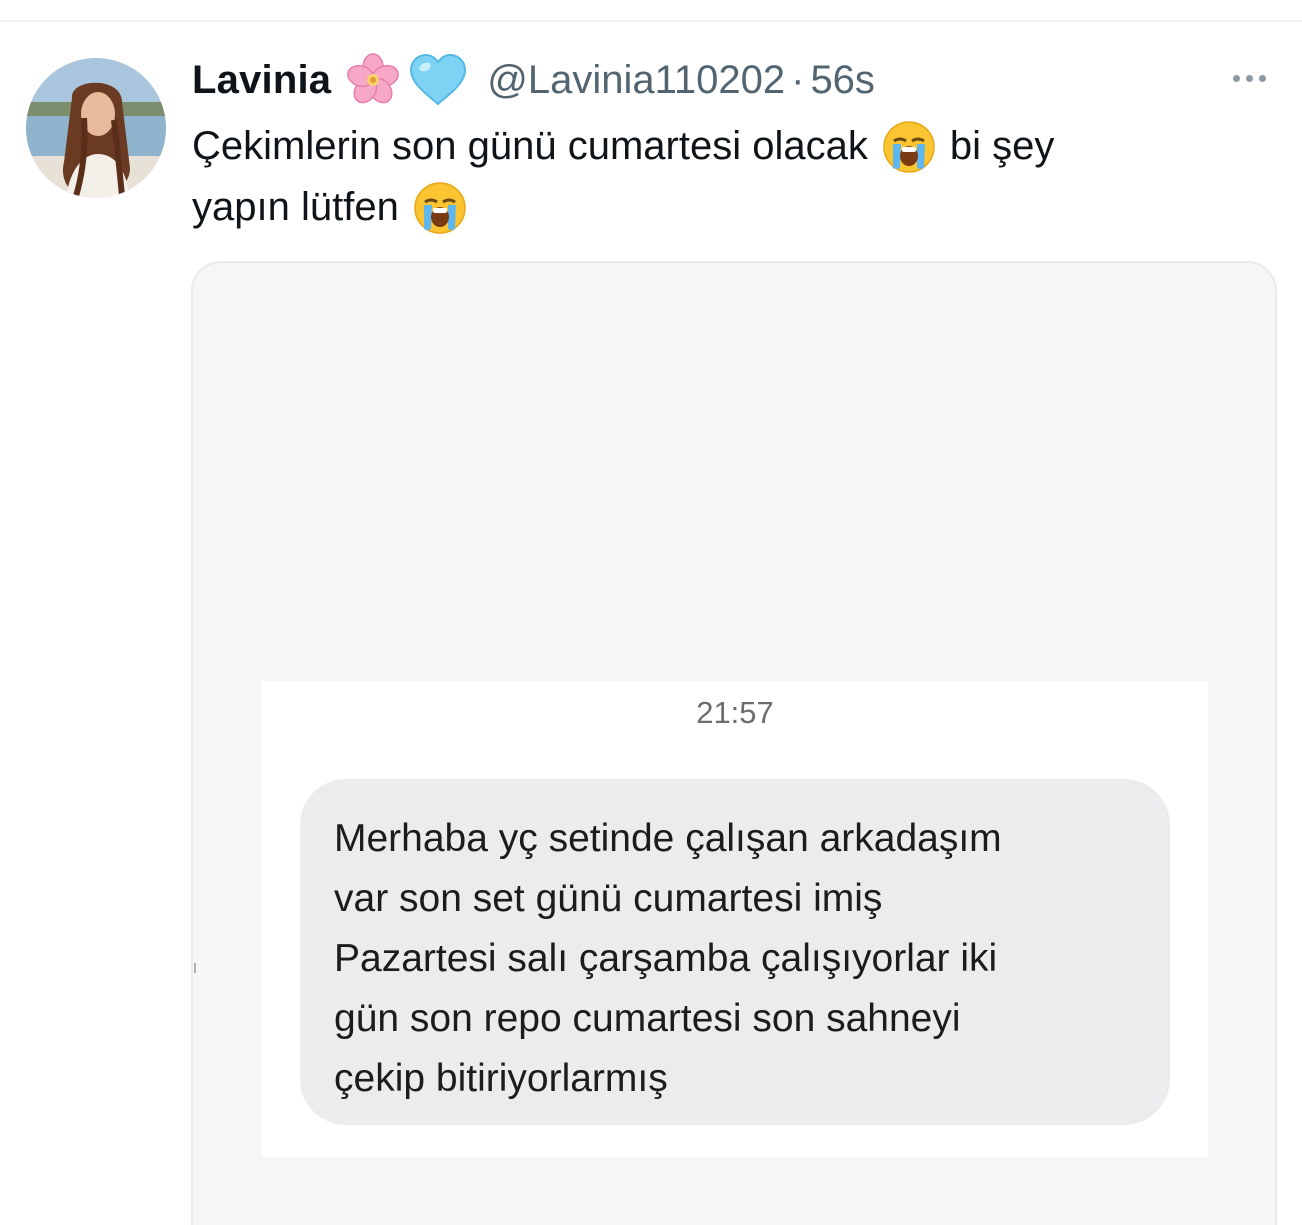 The height and width of the screenshot is (1225, 1302). I want to click on tweet-header: Lavinia @Lavinia110202 · 56s, so click(533, 80).